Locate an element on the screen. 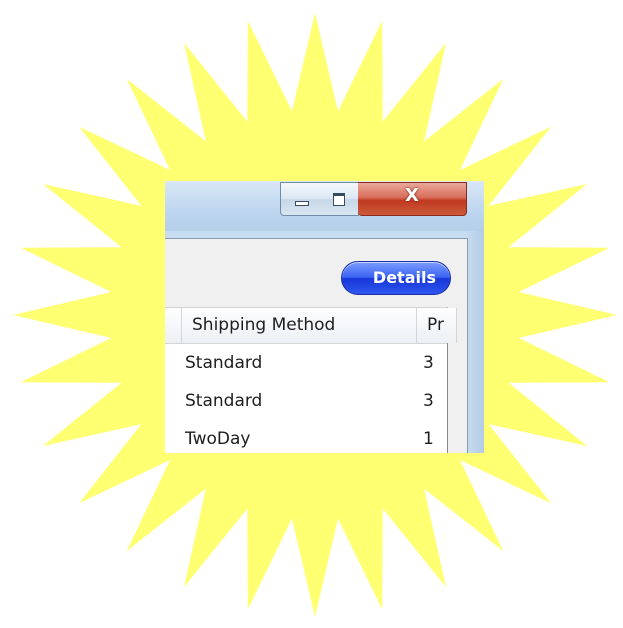 This screenshot has width=623, height=628. column-header-pr: Pr is located at coordinates (437, 325).